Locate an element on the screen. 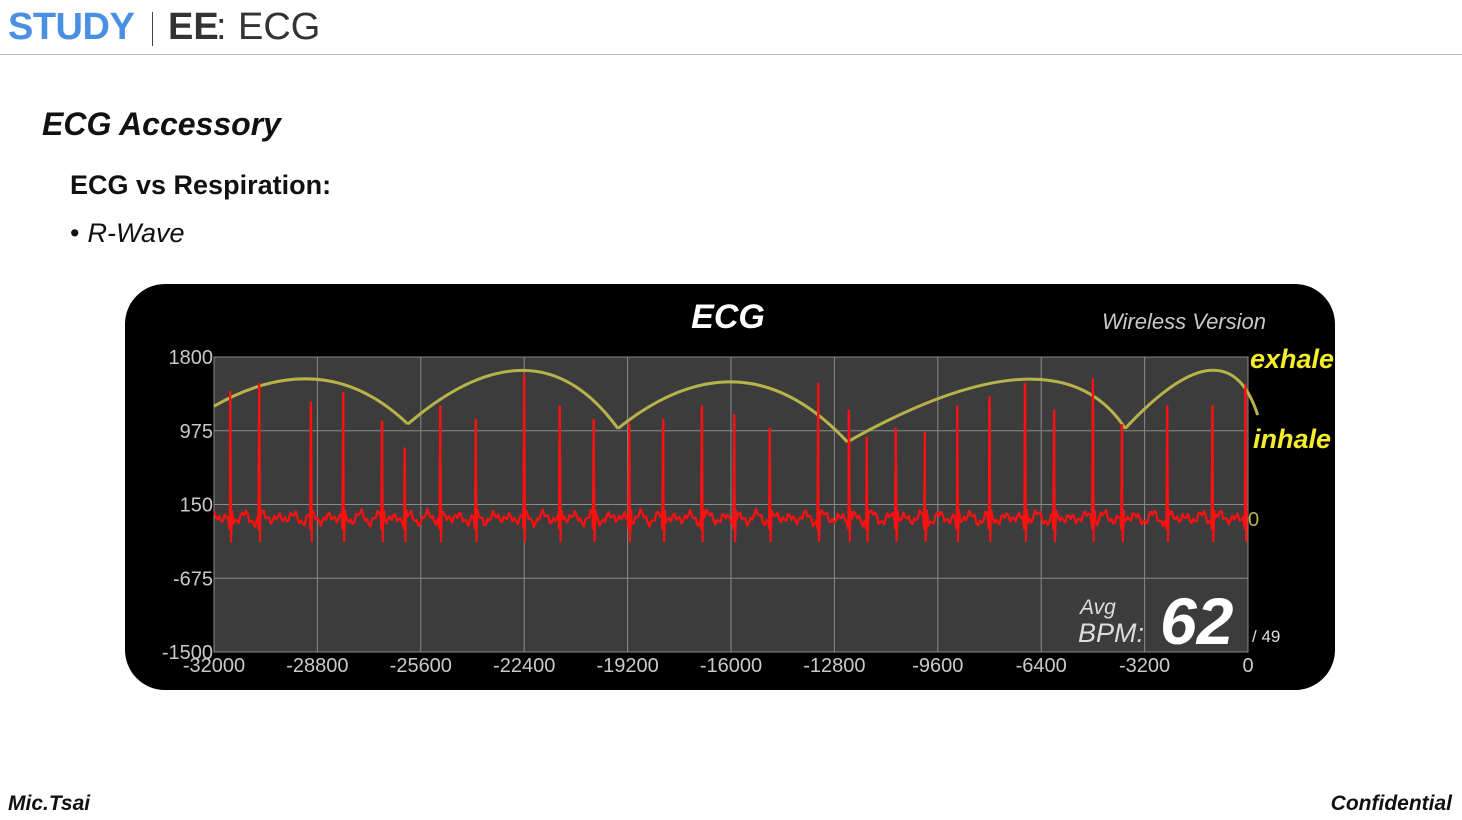 The image size is (1462, 820). exhale-annotation: exhale is located at coordinates (1292, 359).